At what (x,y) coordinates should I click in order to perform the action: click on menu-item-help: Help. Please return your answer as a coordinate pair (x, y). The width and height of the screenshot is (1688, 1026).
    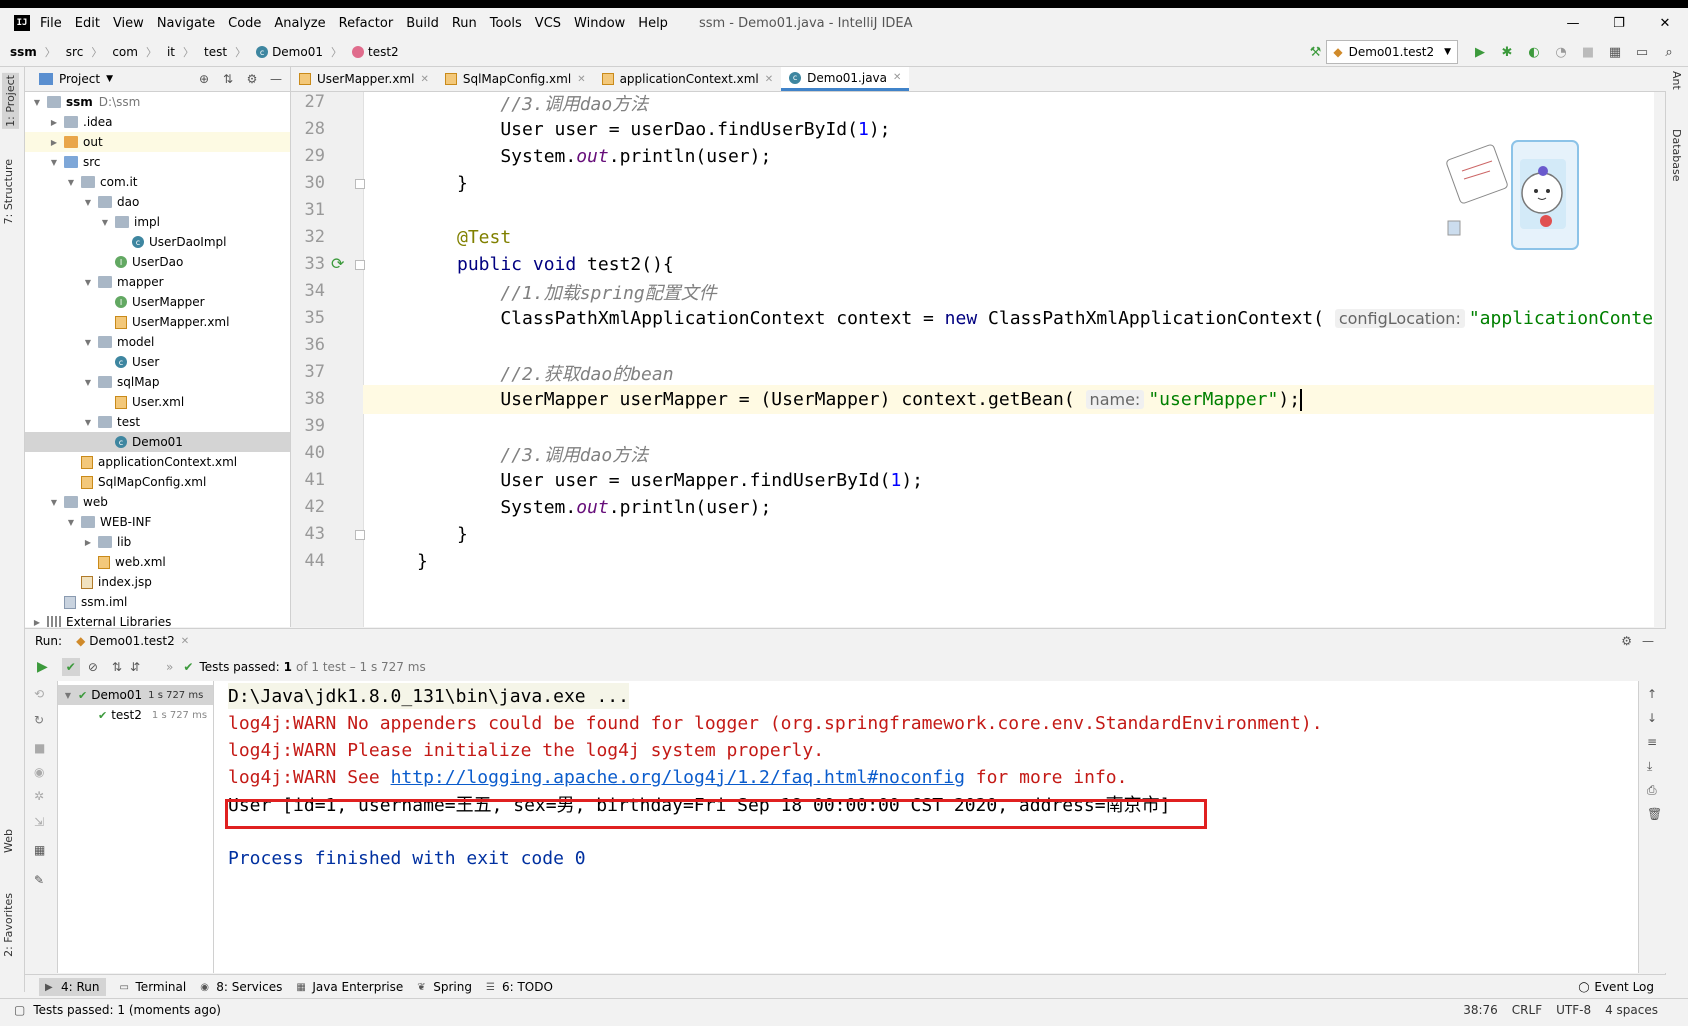
    Looking at the image, I should click on (653, 23).